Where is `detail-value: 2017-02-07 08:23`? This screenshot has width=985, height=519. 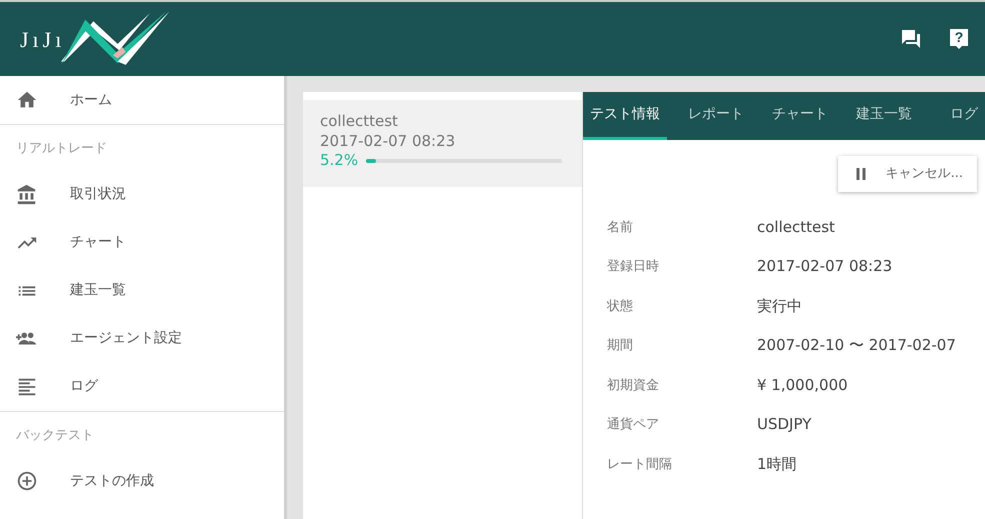 detail-value: 2017-02-07 08:23 is located at coordinates (824, 266).